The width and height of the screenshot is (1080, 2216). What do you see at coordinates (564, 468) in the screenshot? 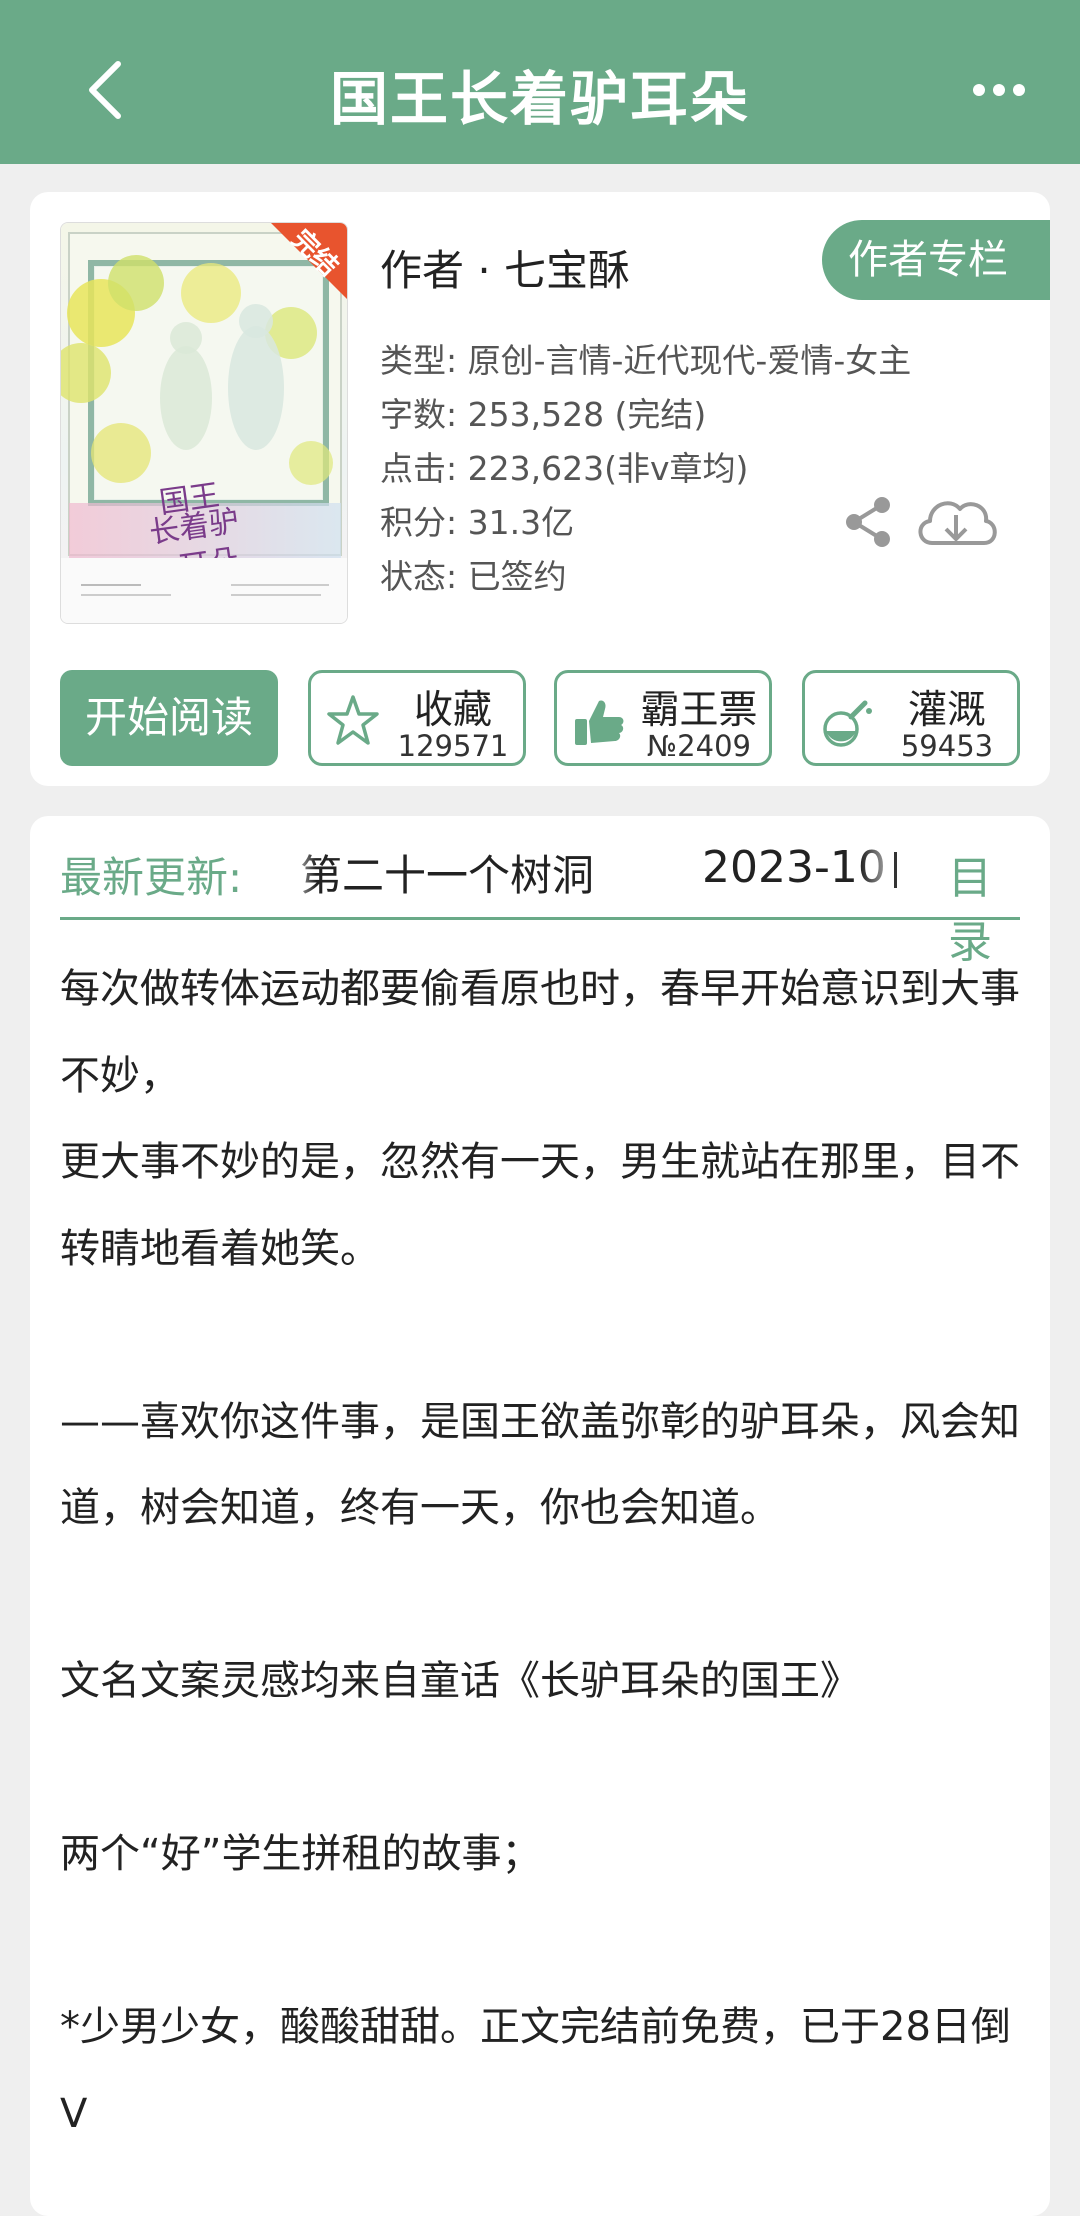
I see `meta-clicks: 点击: 223,623(非v章均)` at bounding box center [564, 468].